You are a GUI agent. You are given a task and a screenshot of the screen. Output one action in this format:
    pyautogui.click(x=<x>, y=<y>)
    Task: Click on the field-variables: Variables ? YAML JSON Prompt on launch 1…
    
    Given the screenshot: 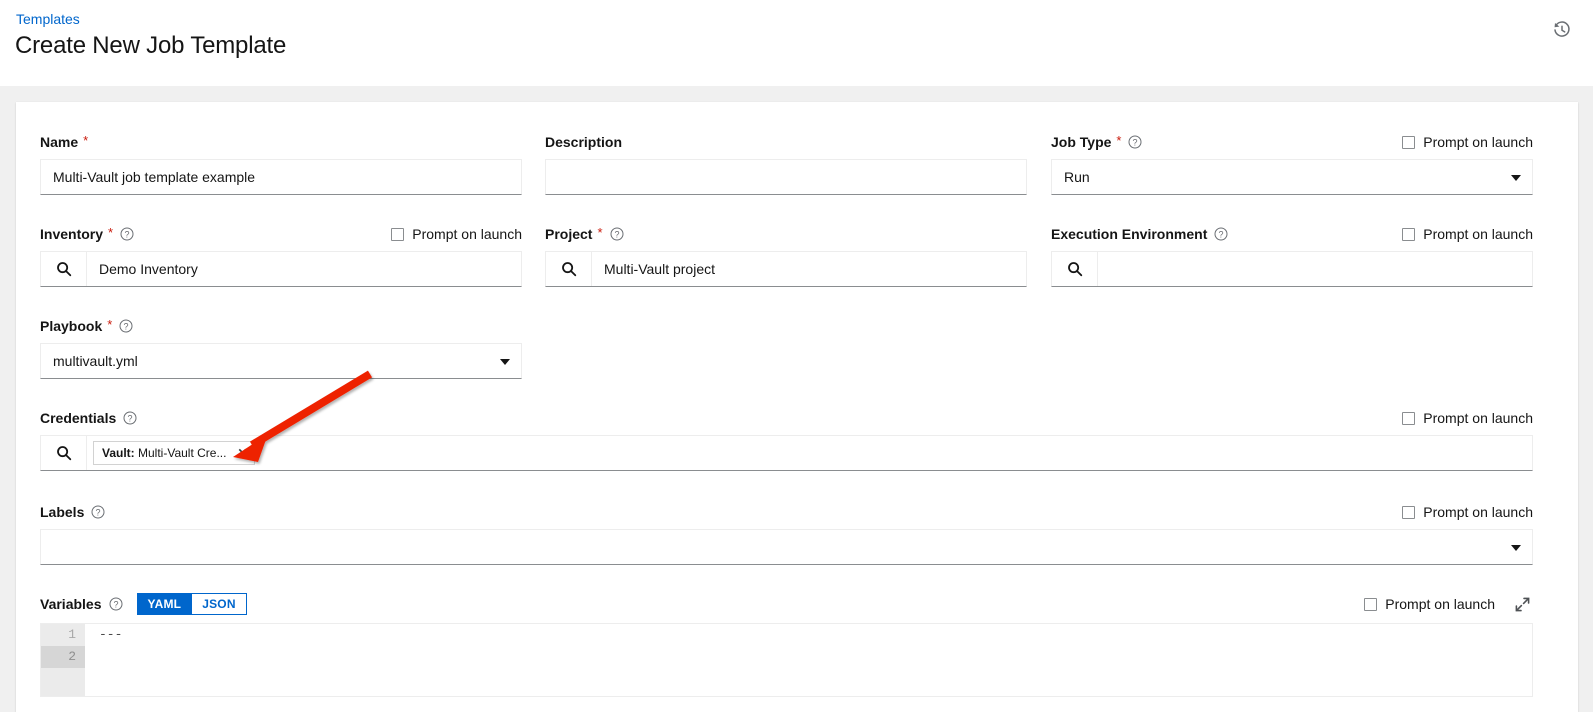 What is the action you would take?
    pyautogui.click(x=786, y=644)
    